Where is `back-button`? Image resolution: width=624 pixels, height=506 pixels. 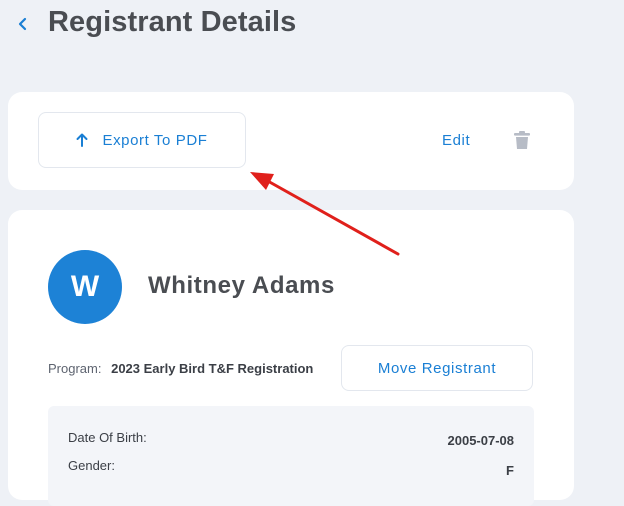
back-button is located at coordinates (23, 24).